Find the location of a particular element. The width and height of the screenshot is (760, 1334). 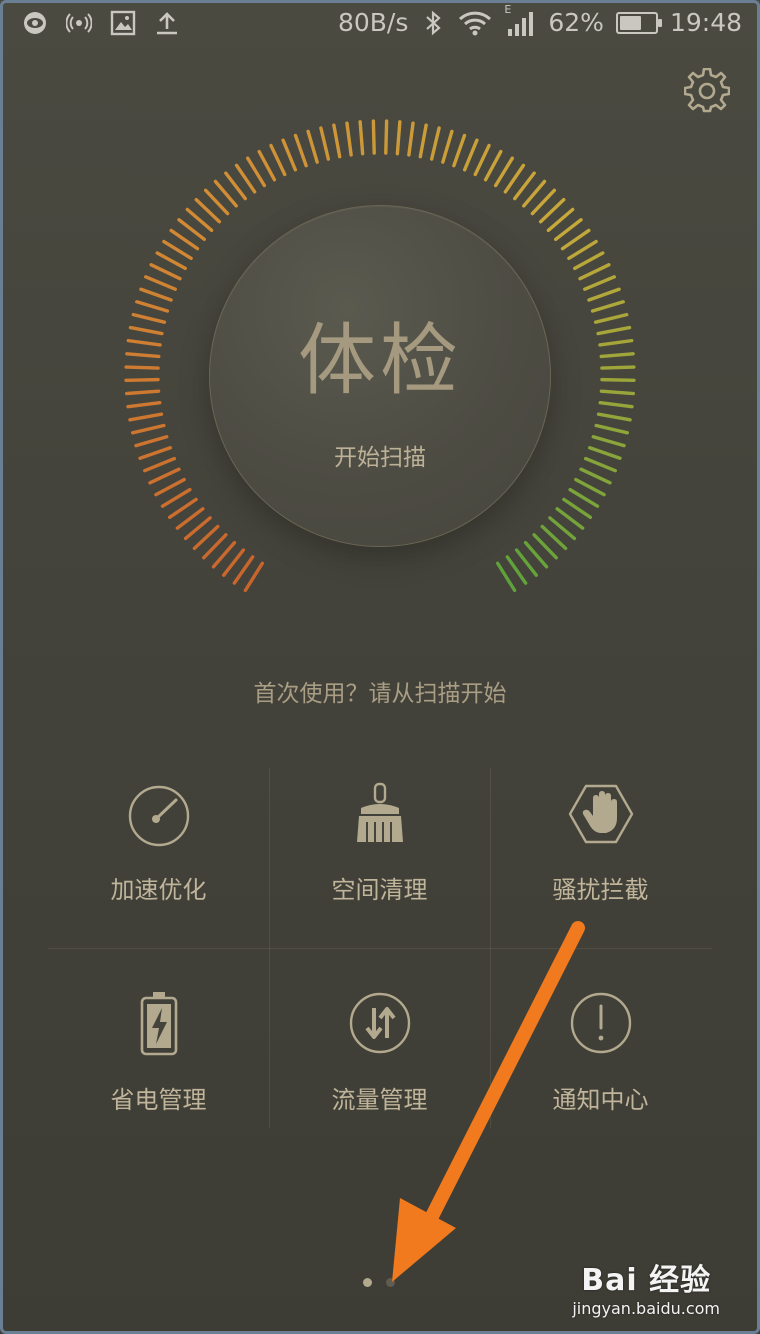

hand-block-icon is located at coordinates (600, 814).